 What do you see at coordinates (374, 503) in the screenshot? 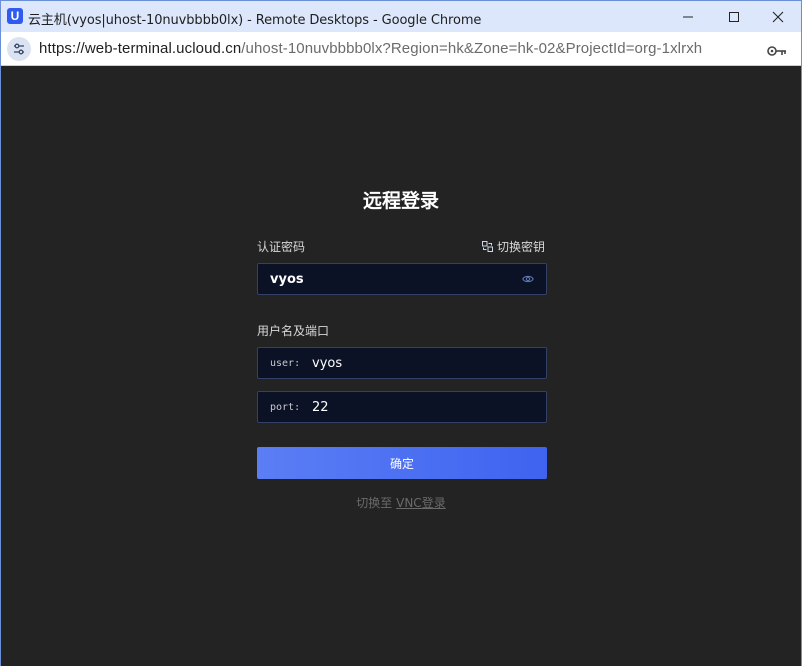
I see `switch-vnc-prefix: 切换至` at bounding box center [374, 503].